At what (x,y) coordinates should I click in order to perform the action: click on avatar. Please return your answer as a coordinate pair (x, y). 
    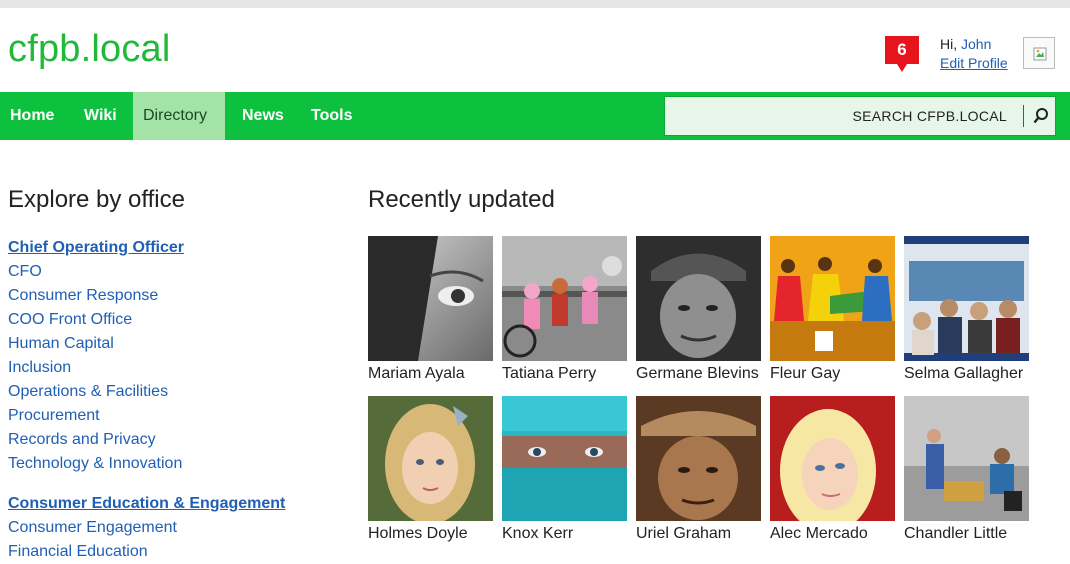
    Looking at the image, I should click on (1039, 53).